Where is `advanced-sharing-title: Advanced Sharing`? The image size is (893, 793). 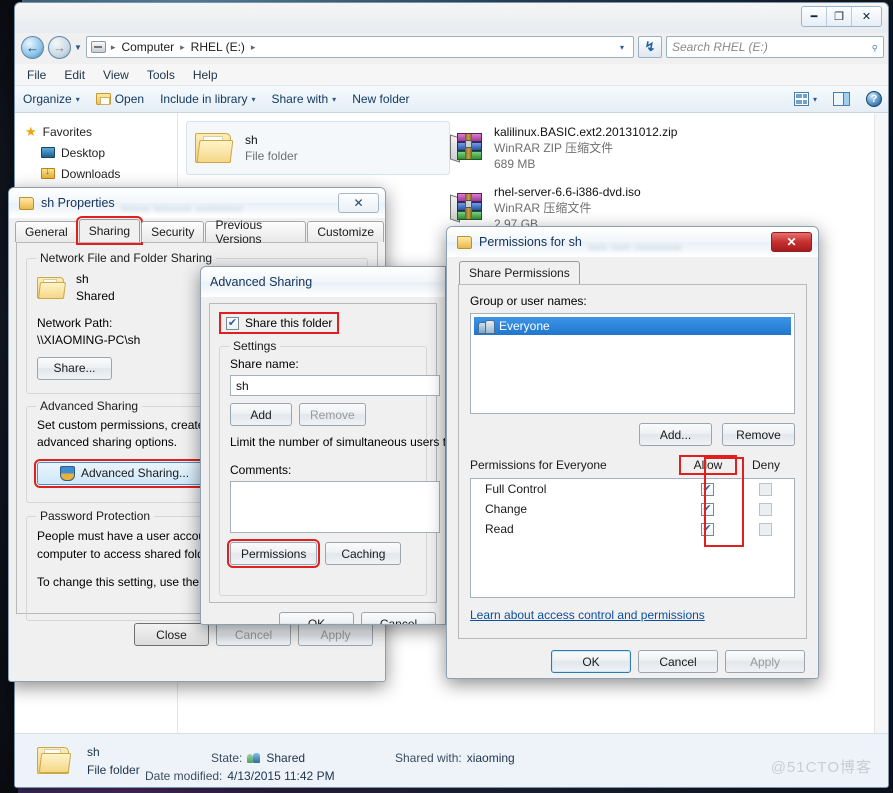
advanced-sharing-title: Advanced Sharing is located at coordinates (261, 282).